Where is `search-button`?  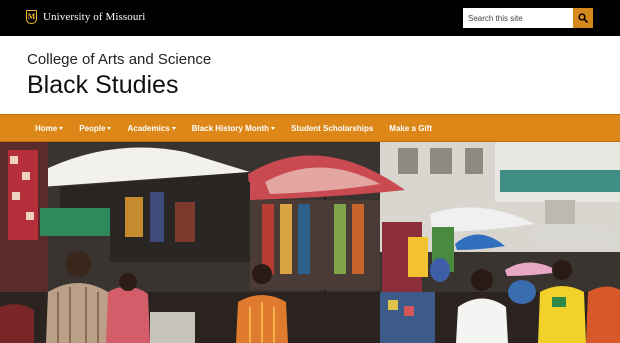
search-button is located at coordinates (583, 18).